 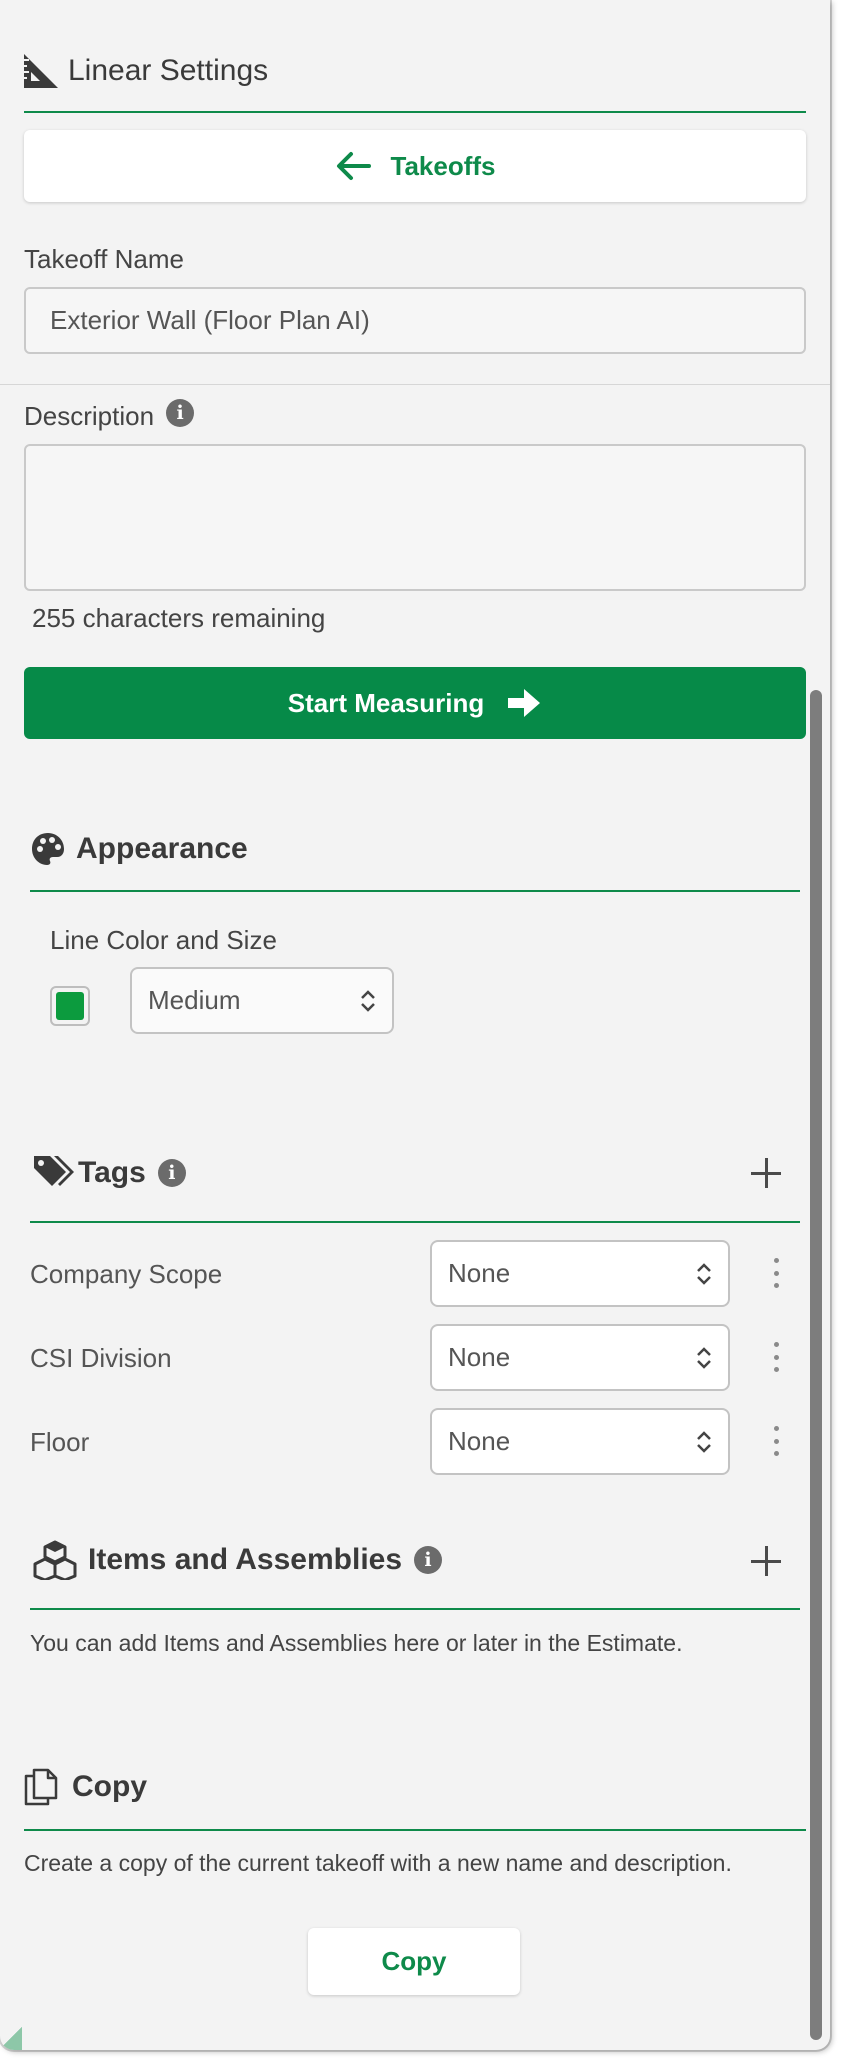 What do you see at coordinates (101, 1358) in the screenshot?
I see `tag-label: CSI Division` at bounding box center [101, 1358].